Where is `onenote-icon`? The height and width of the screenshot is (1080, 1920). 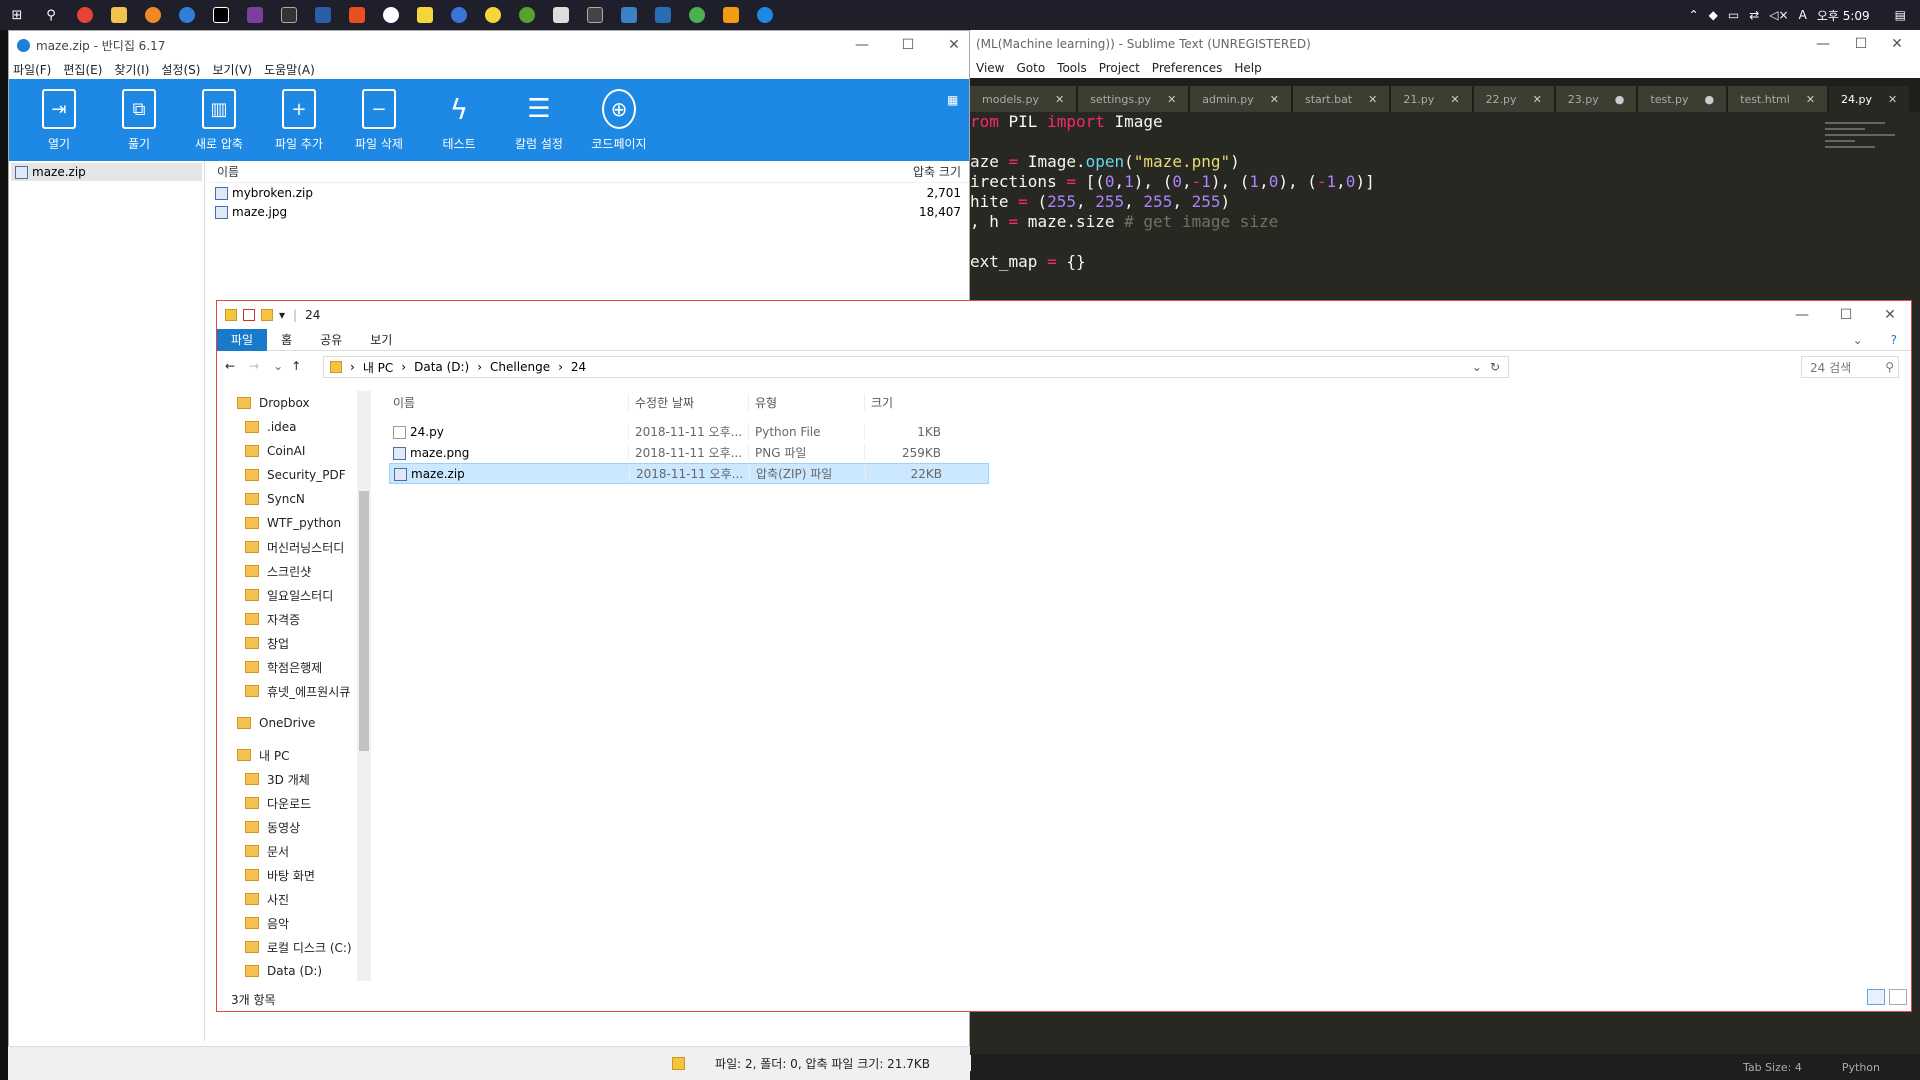
onenote-icon is located at coordinates (255, 15).